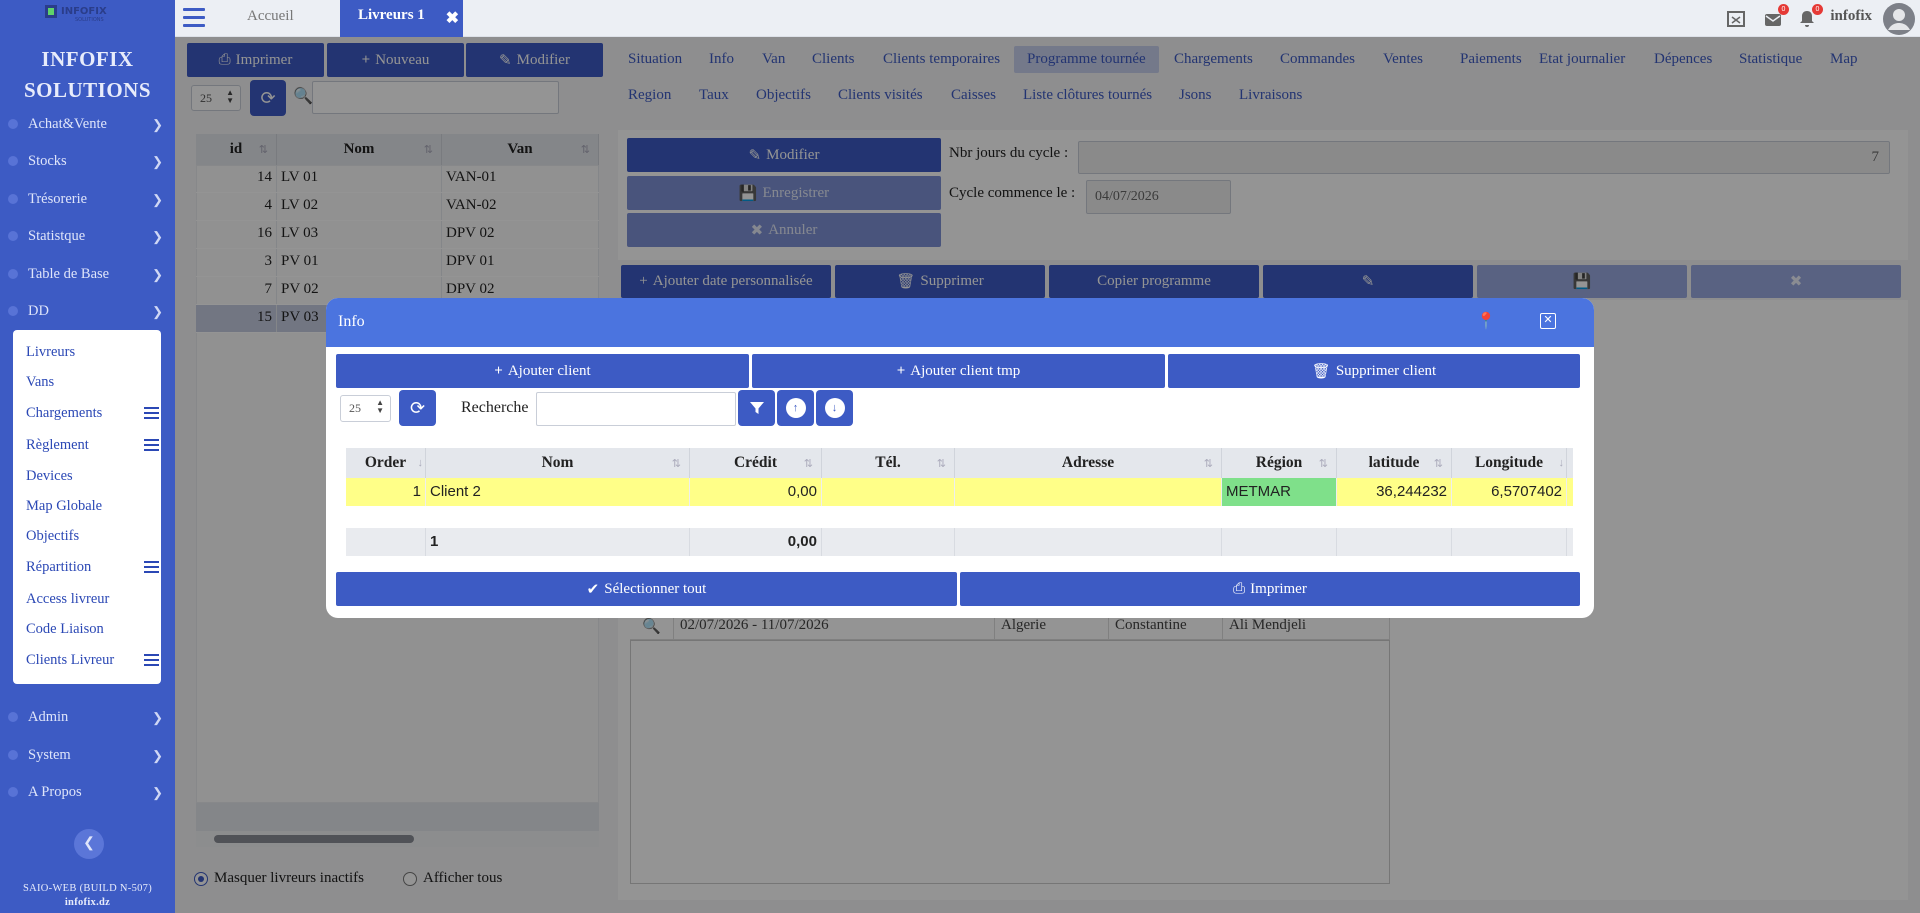 This screenshot has width=1920, height=913. Describe the element at coordinates (92, 660) in the screenshot. I see `submenu-clients-livreur: Clients Livreur` at that location.